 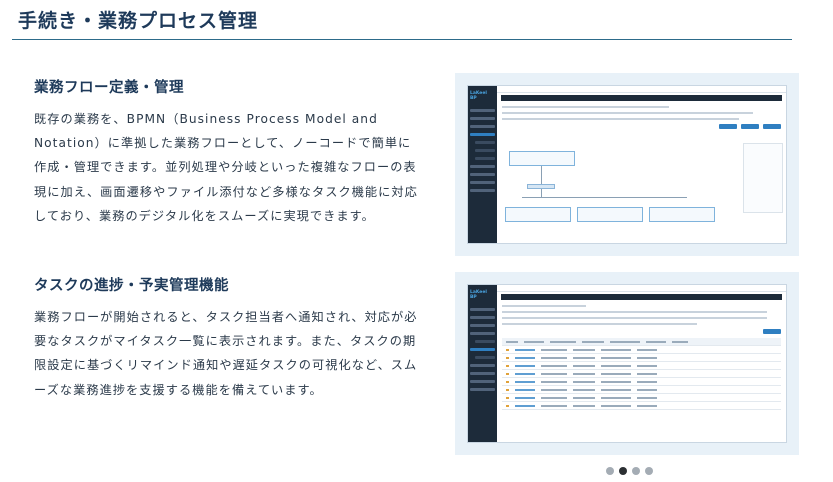 I want to click on breadcrumb, so click(x=586, y=107).